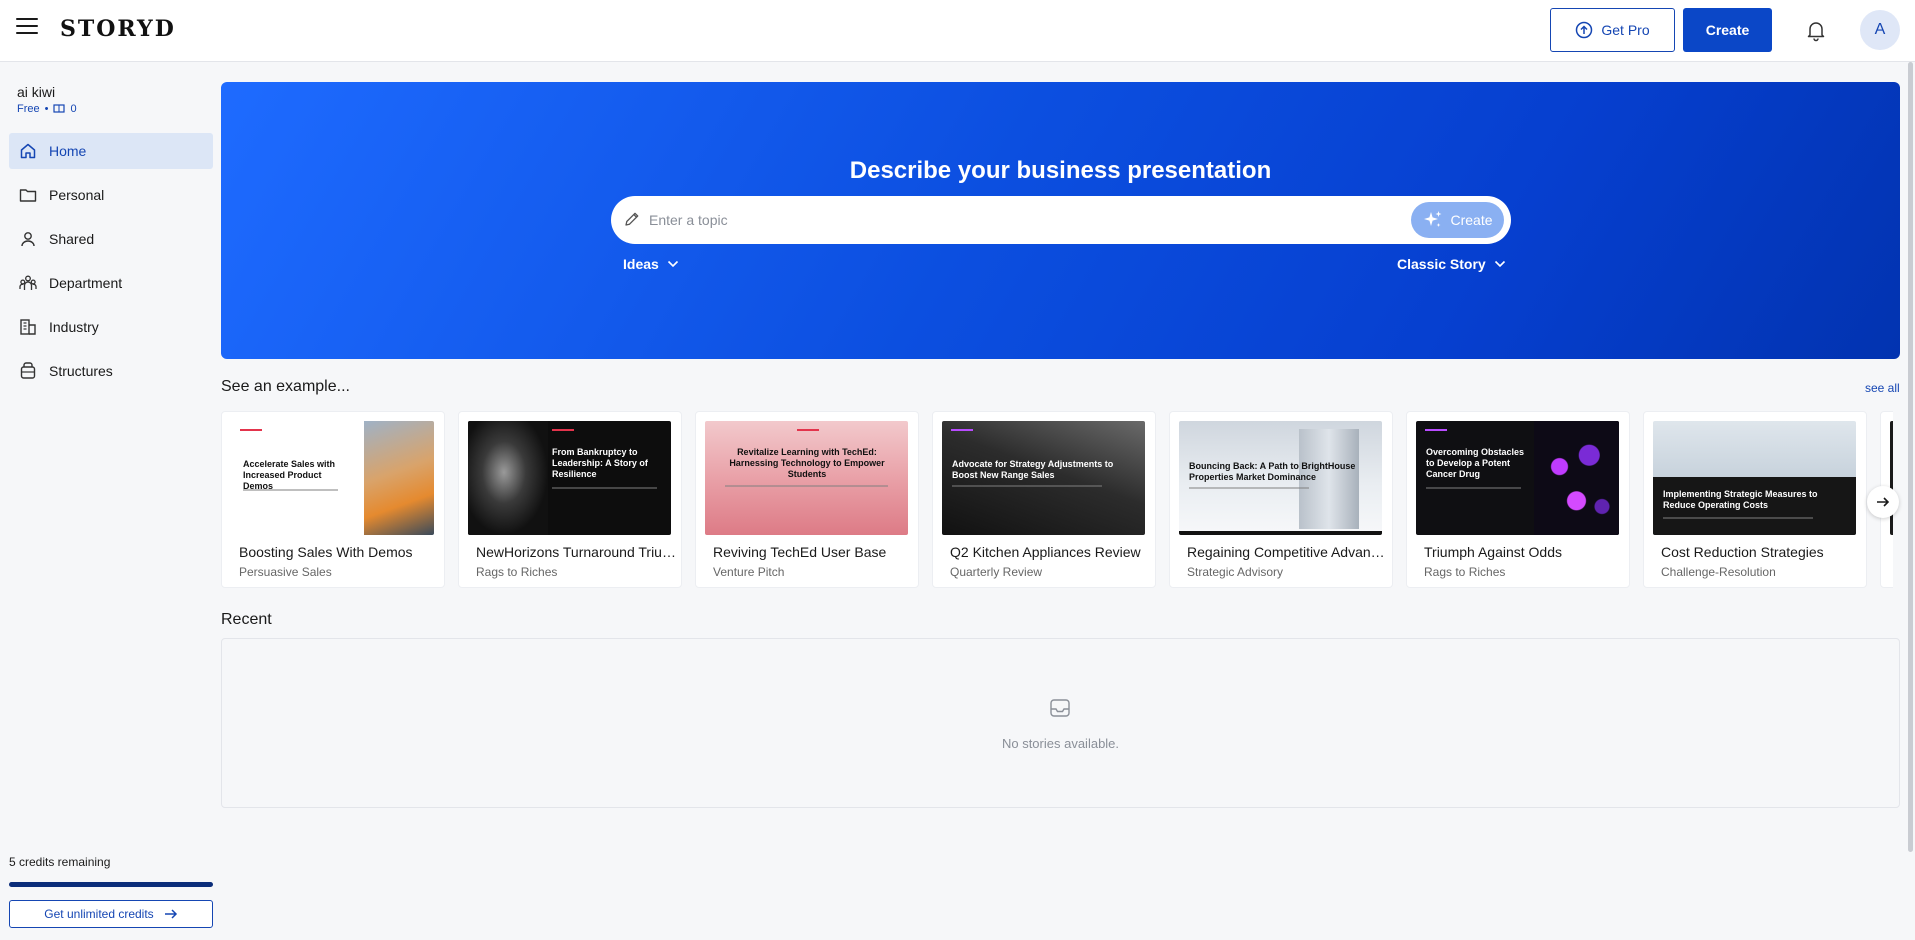  I want to click on sidebar-item-shared: Shared, so click(111, 239).